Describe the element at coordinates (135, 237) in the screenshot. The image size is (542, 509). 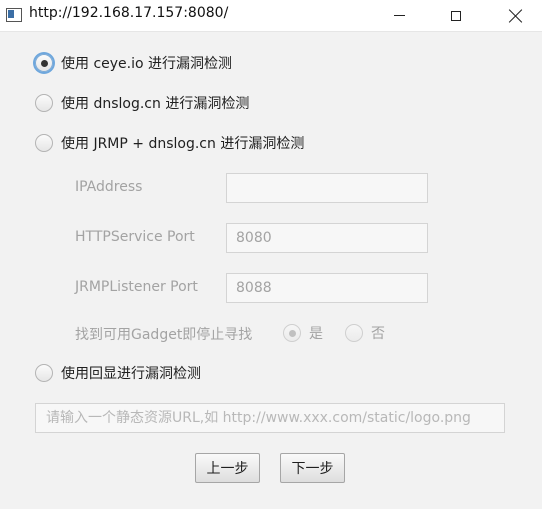
I see `http-service-port-label: HTTPService Port` at that location.